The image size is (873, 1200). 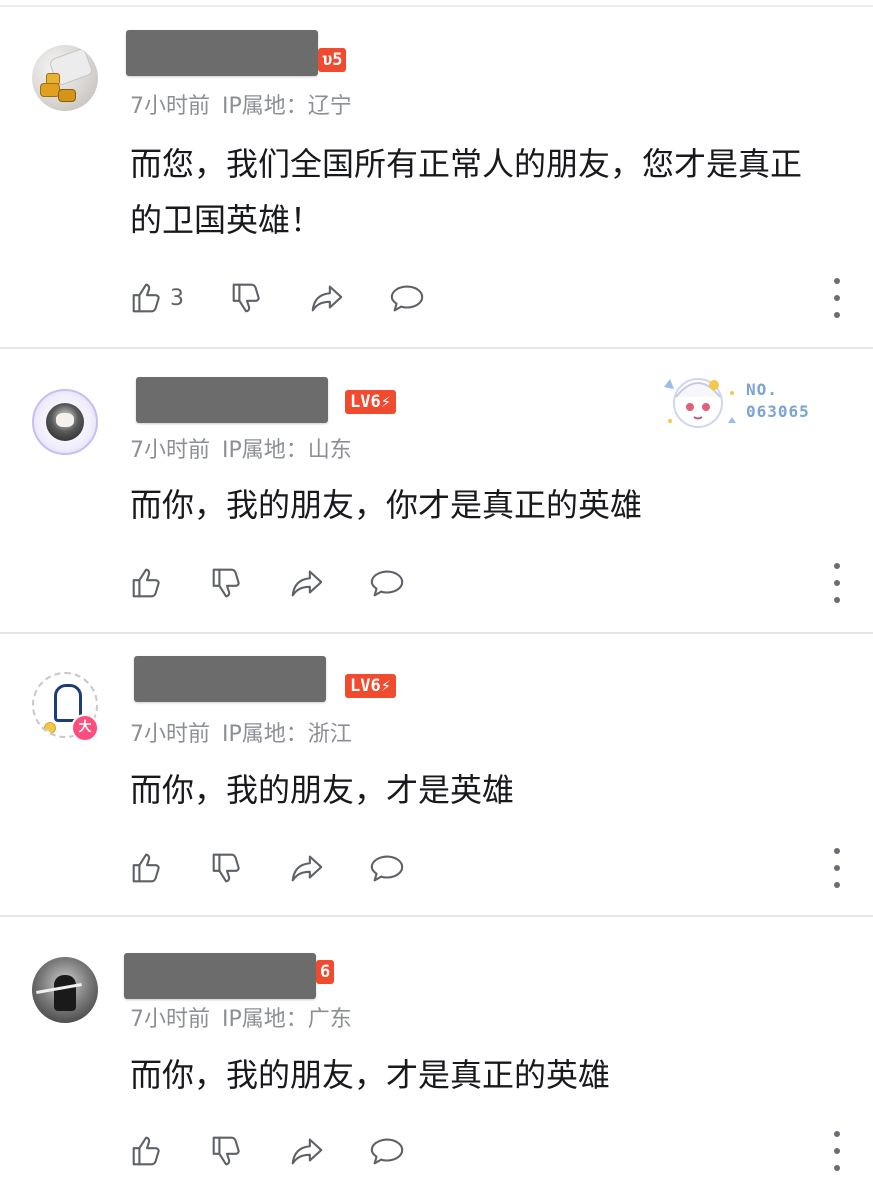 I want to click on comment-meta: 7小时前 IP属地：广东, so click(x=241, y=1017).